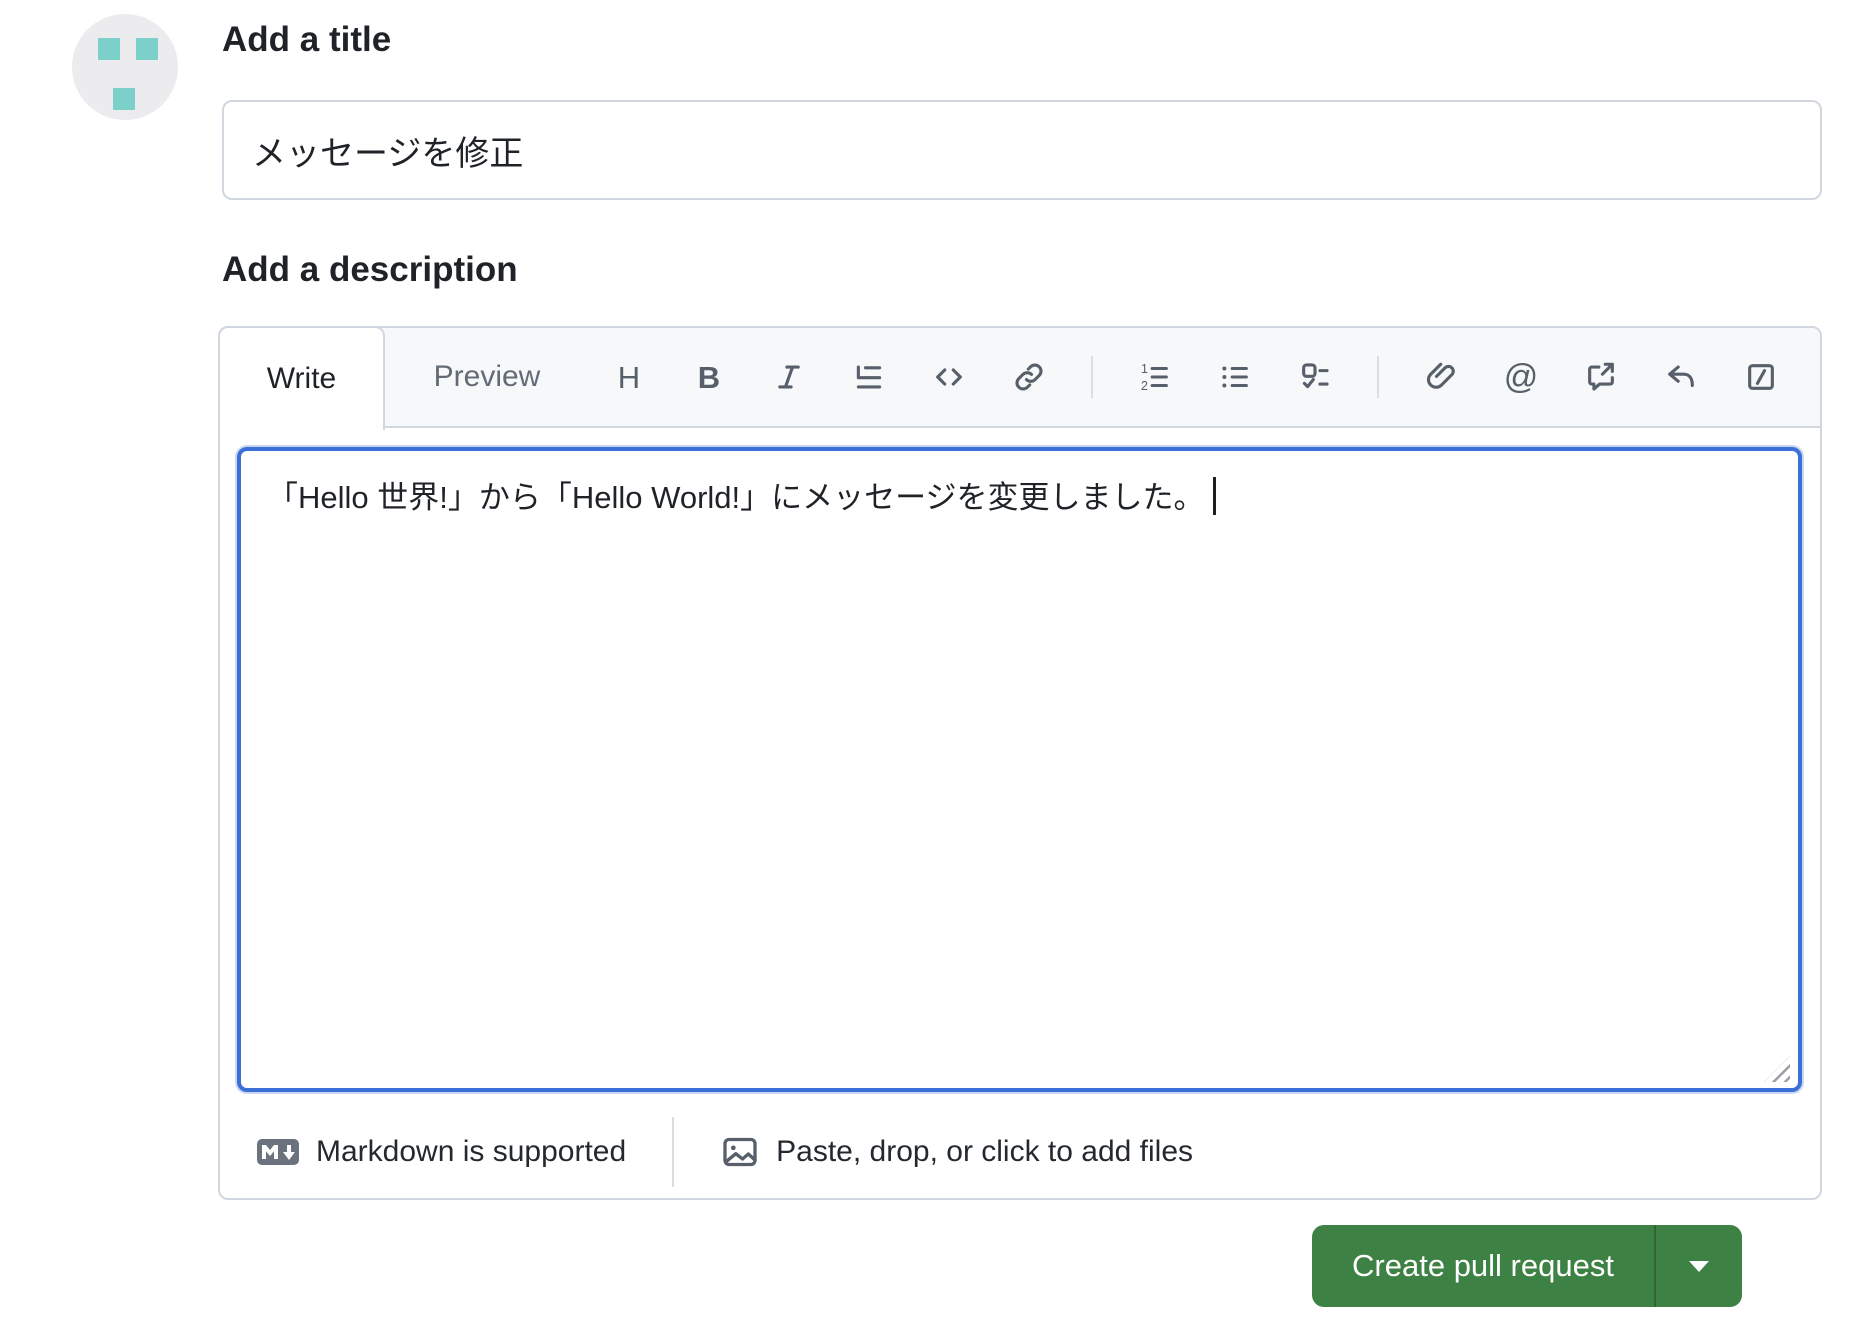 This screenshot has width=1862, height=1330. I want to click on attach-file-icon, so click(1441, 377).